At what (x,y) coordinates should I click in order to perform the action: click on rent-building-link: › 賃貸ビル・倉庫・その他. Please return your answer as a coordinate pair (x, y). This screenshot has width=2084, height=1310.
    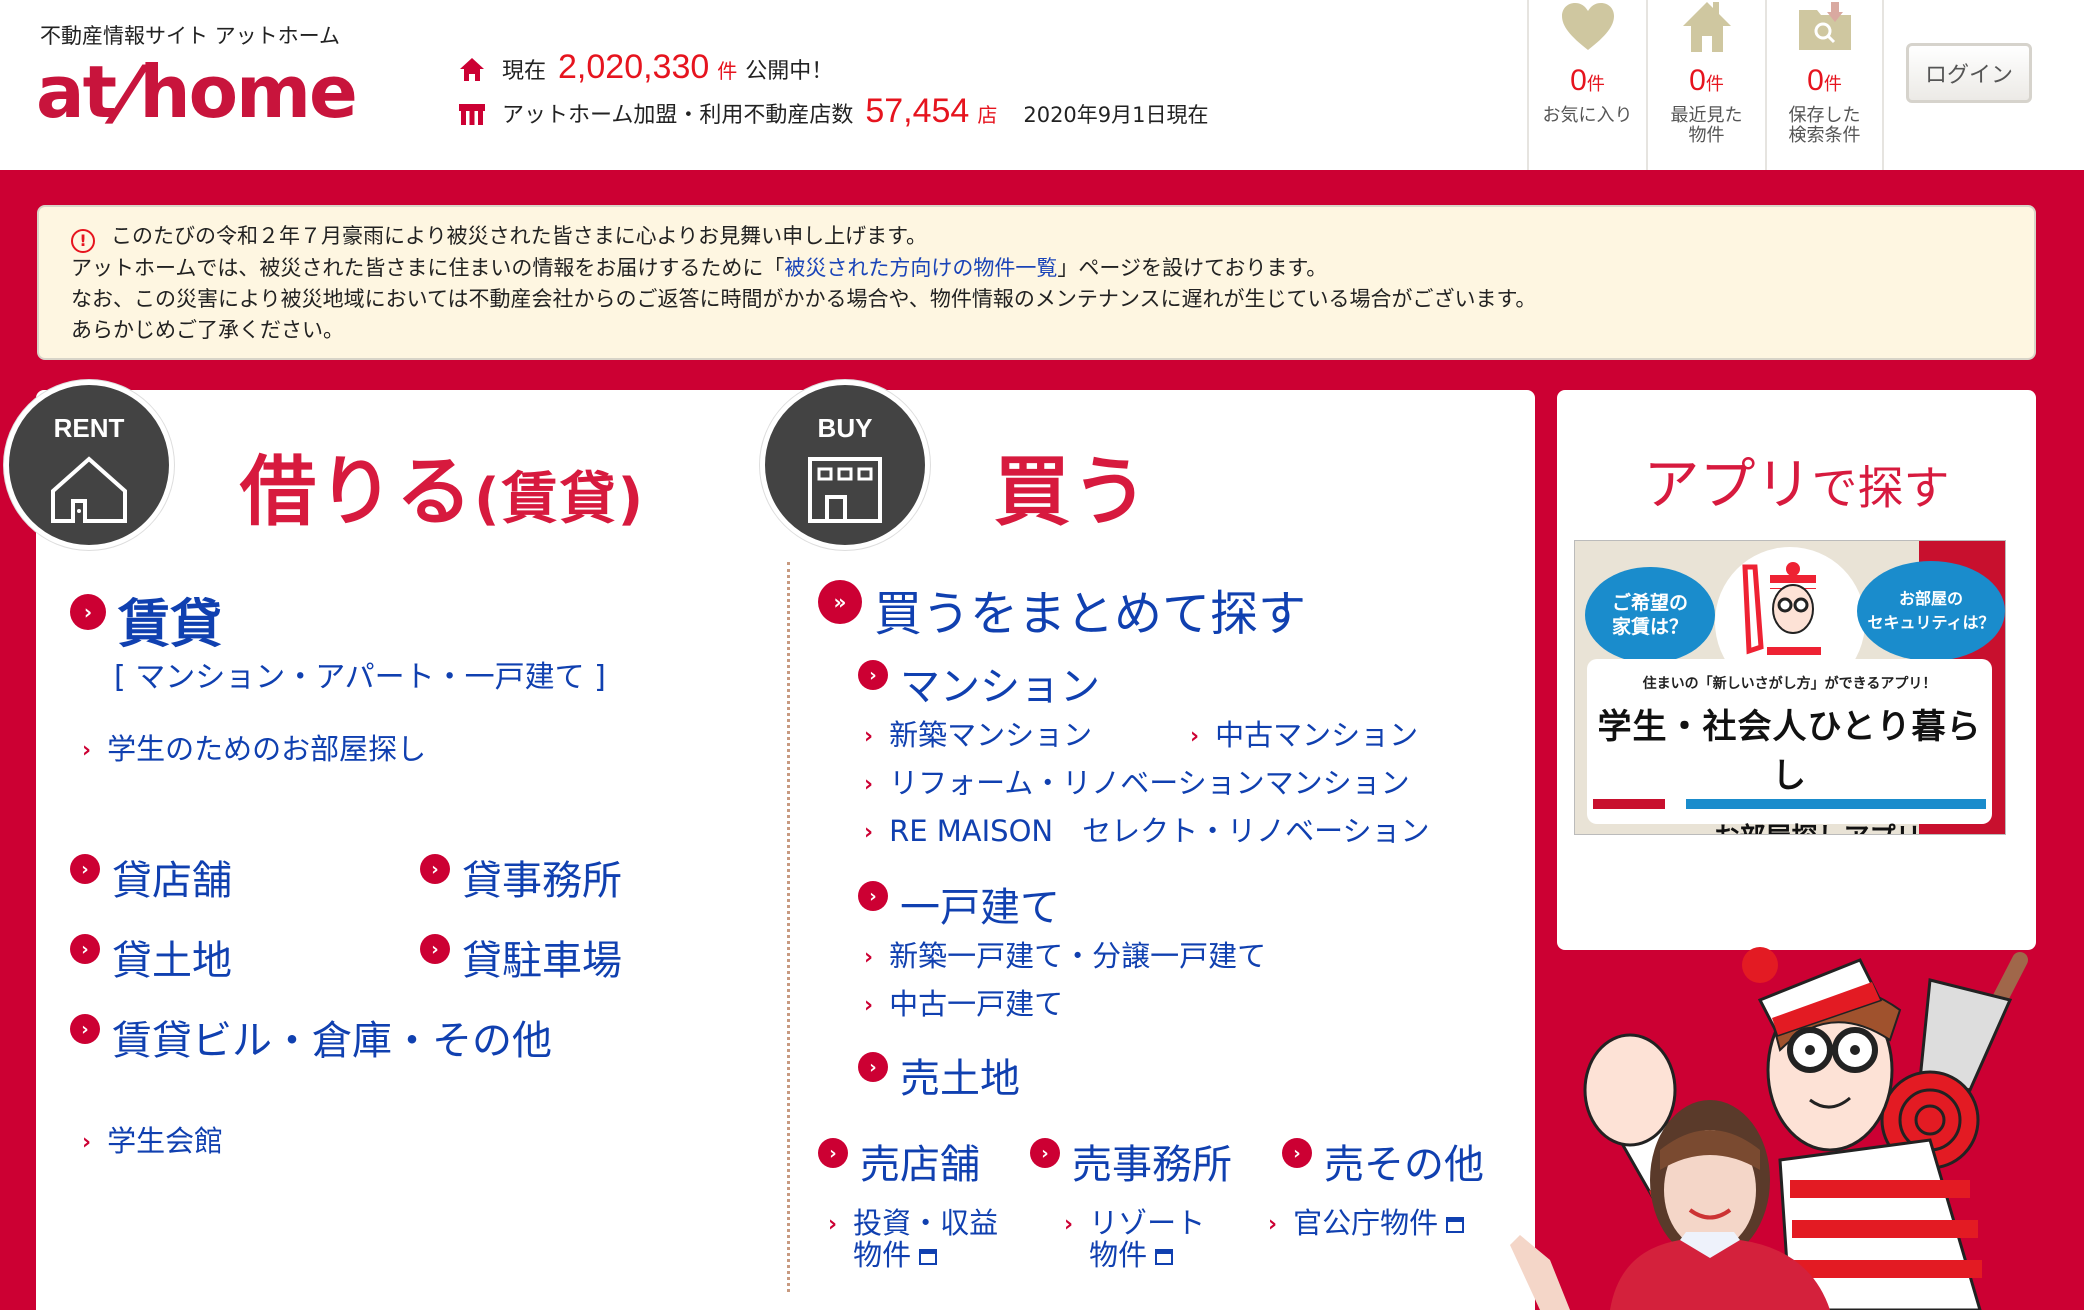
    Looking at the image, I should click on (311, 1037).